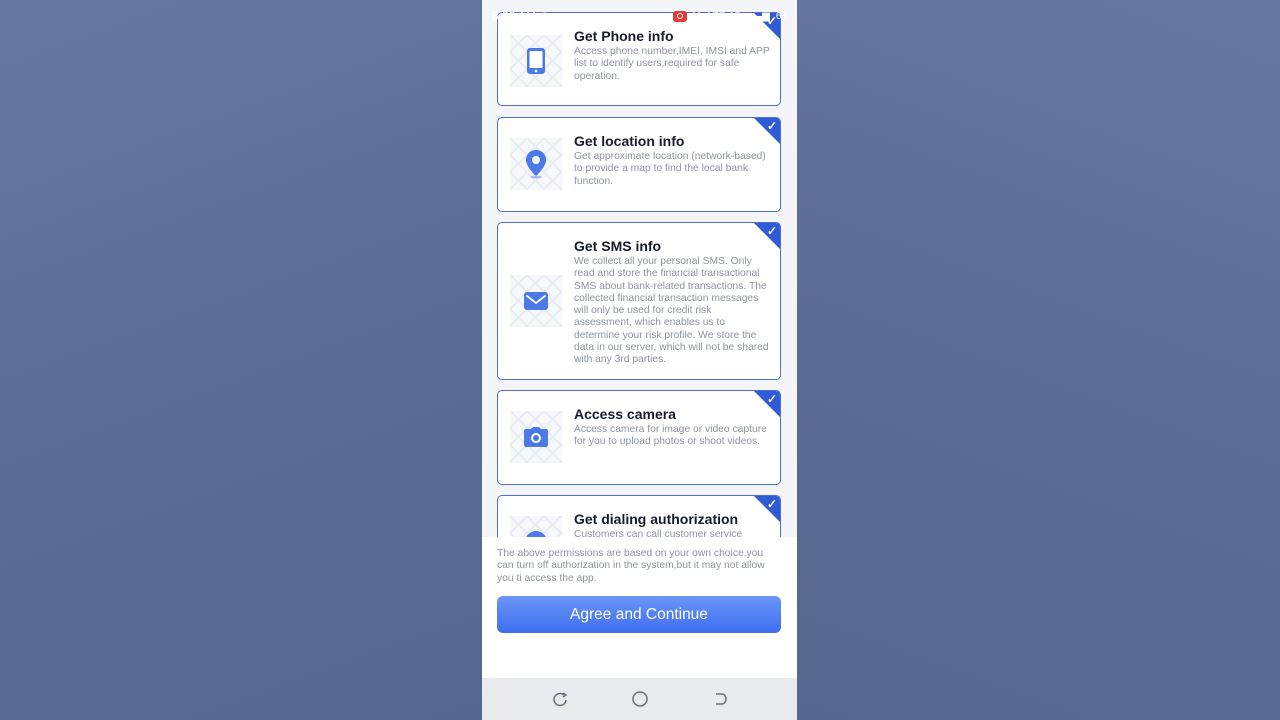  What do you see at coordinates (560, 699) in the screenshot?
I see `recent-apps-button` at bounding box center [560, 699].